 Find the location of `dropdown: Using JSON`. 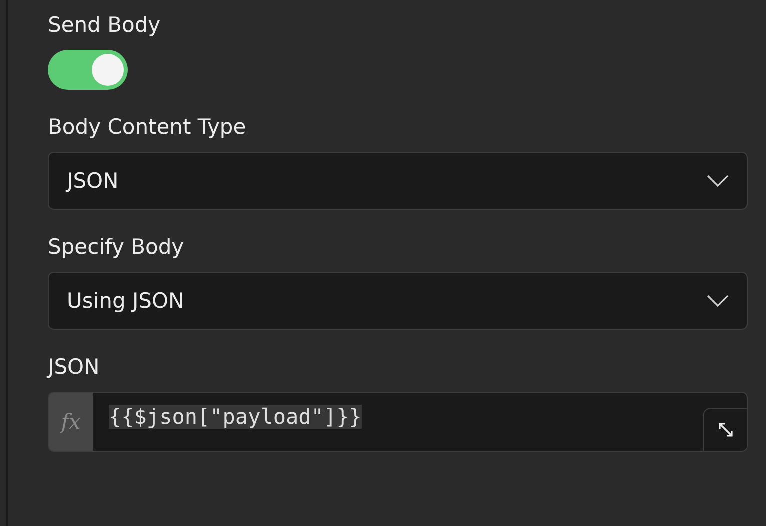

dropdown: Using JSON is located at coordinates (398, 301).